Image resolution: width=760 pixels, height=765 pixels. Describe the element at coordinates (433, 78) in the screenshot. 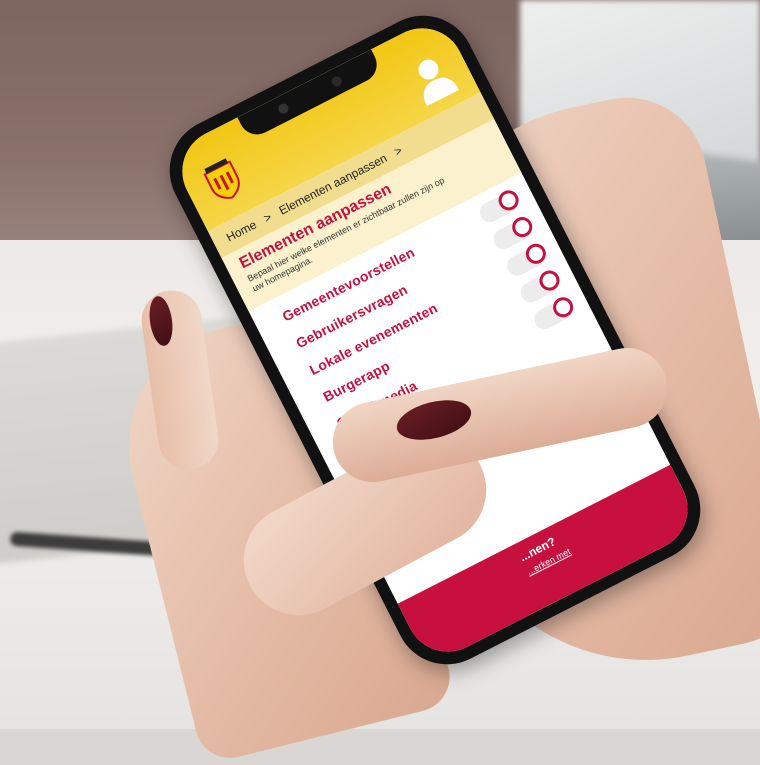

I see `user-account-icon` at that location.